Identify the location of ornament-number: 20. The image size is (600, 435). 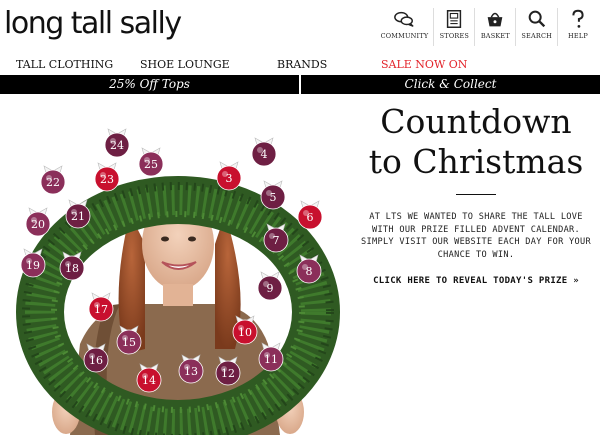
(38, 224).